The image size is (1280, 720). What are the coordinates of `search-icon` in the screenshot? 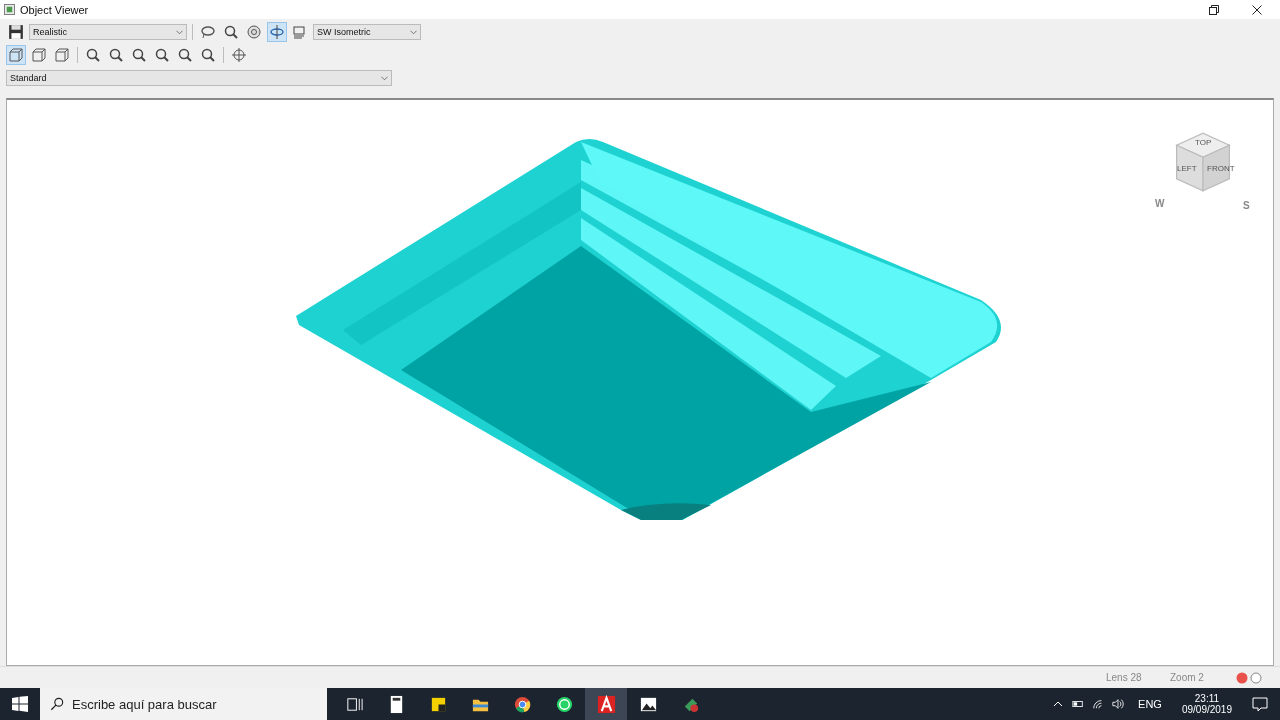 It's located at (57, 704).